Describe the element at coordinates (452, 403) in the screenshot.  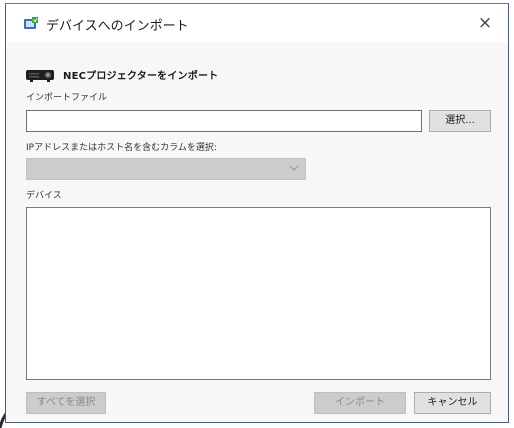
I see `cancel-button: キャンセル` at that location.